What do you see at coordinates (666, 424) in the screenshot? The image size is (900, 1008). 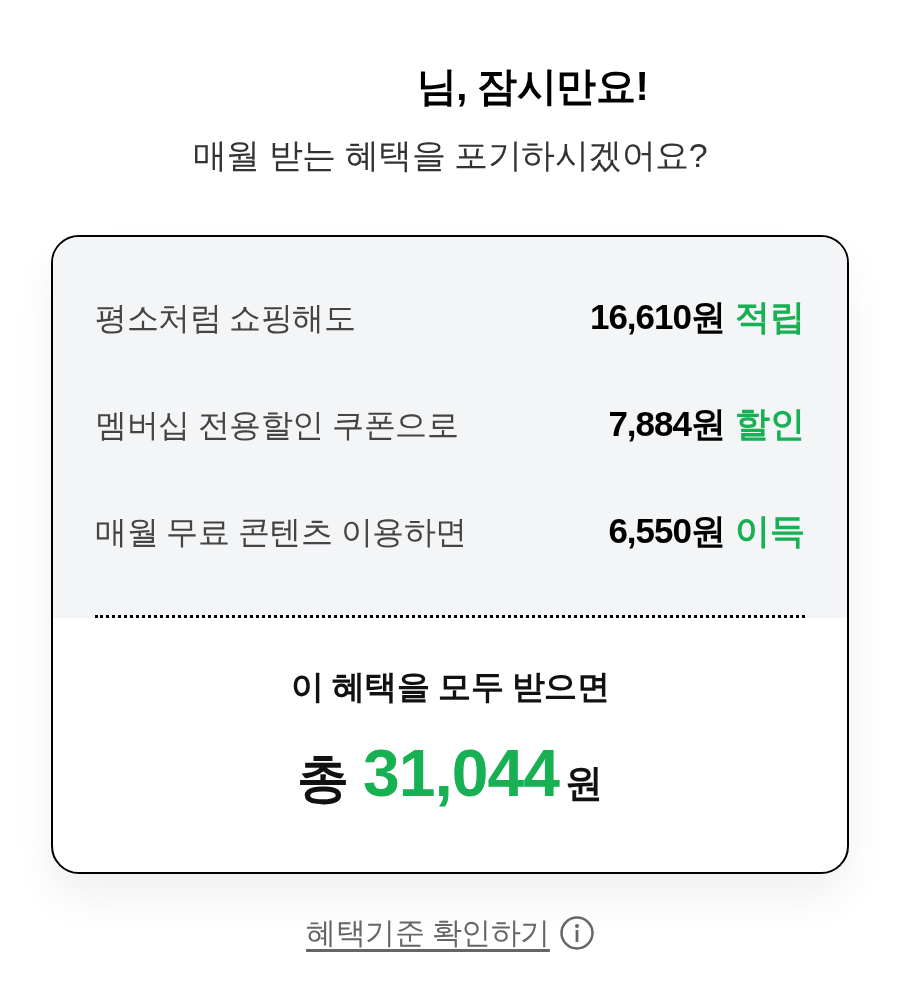 I see `benefit-amount: 7,884원` at bounding box center [666, 424].